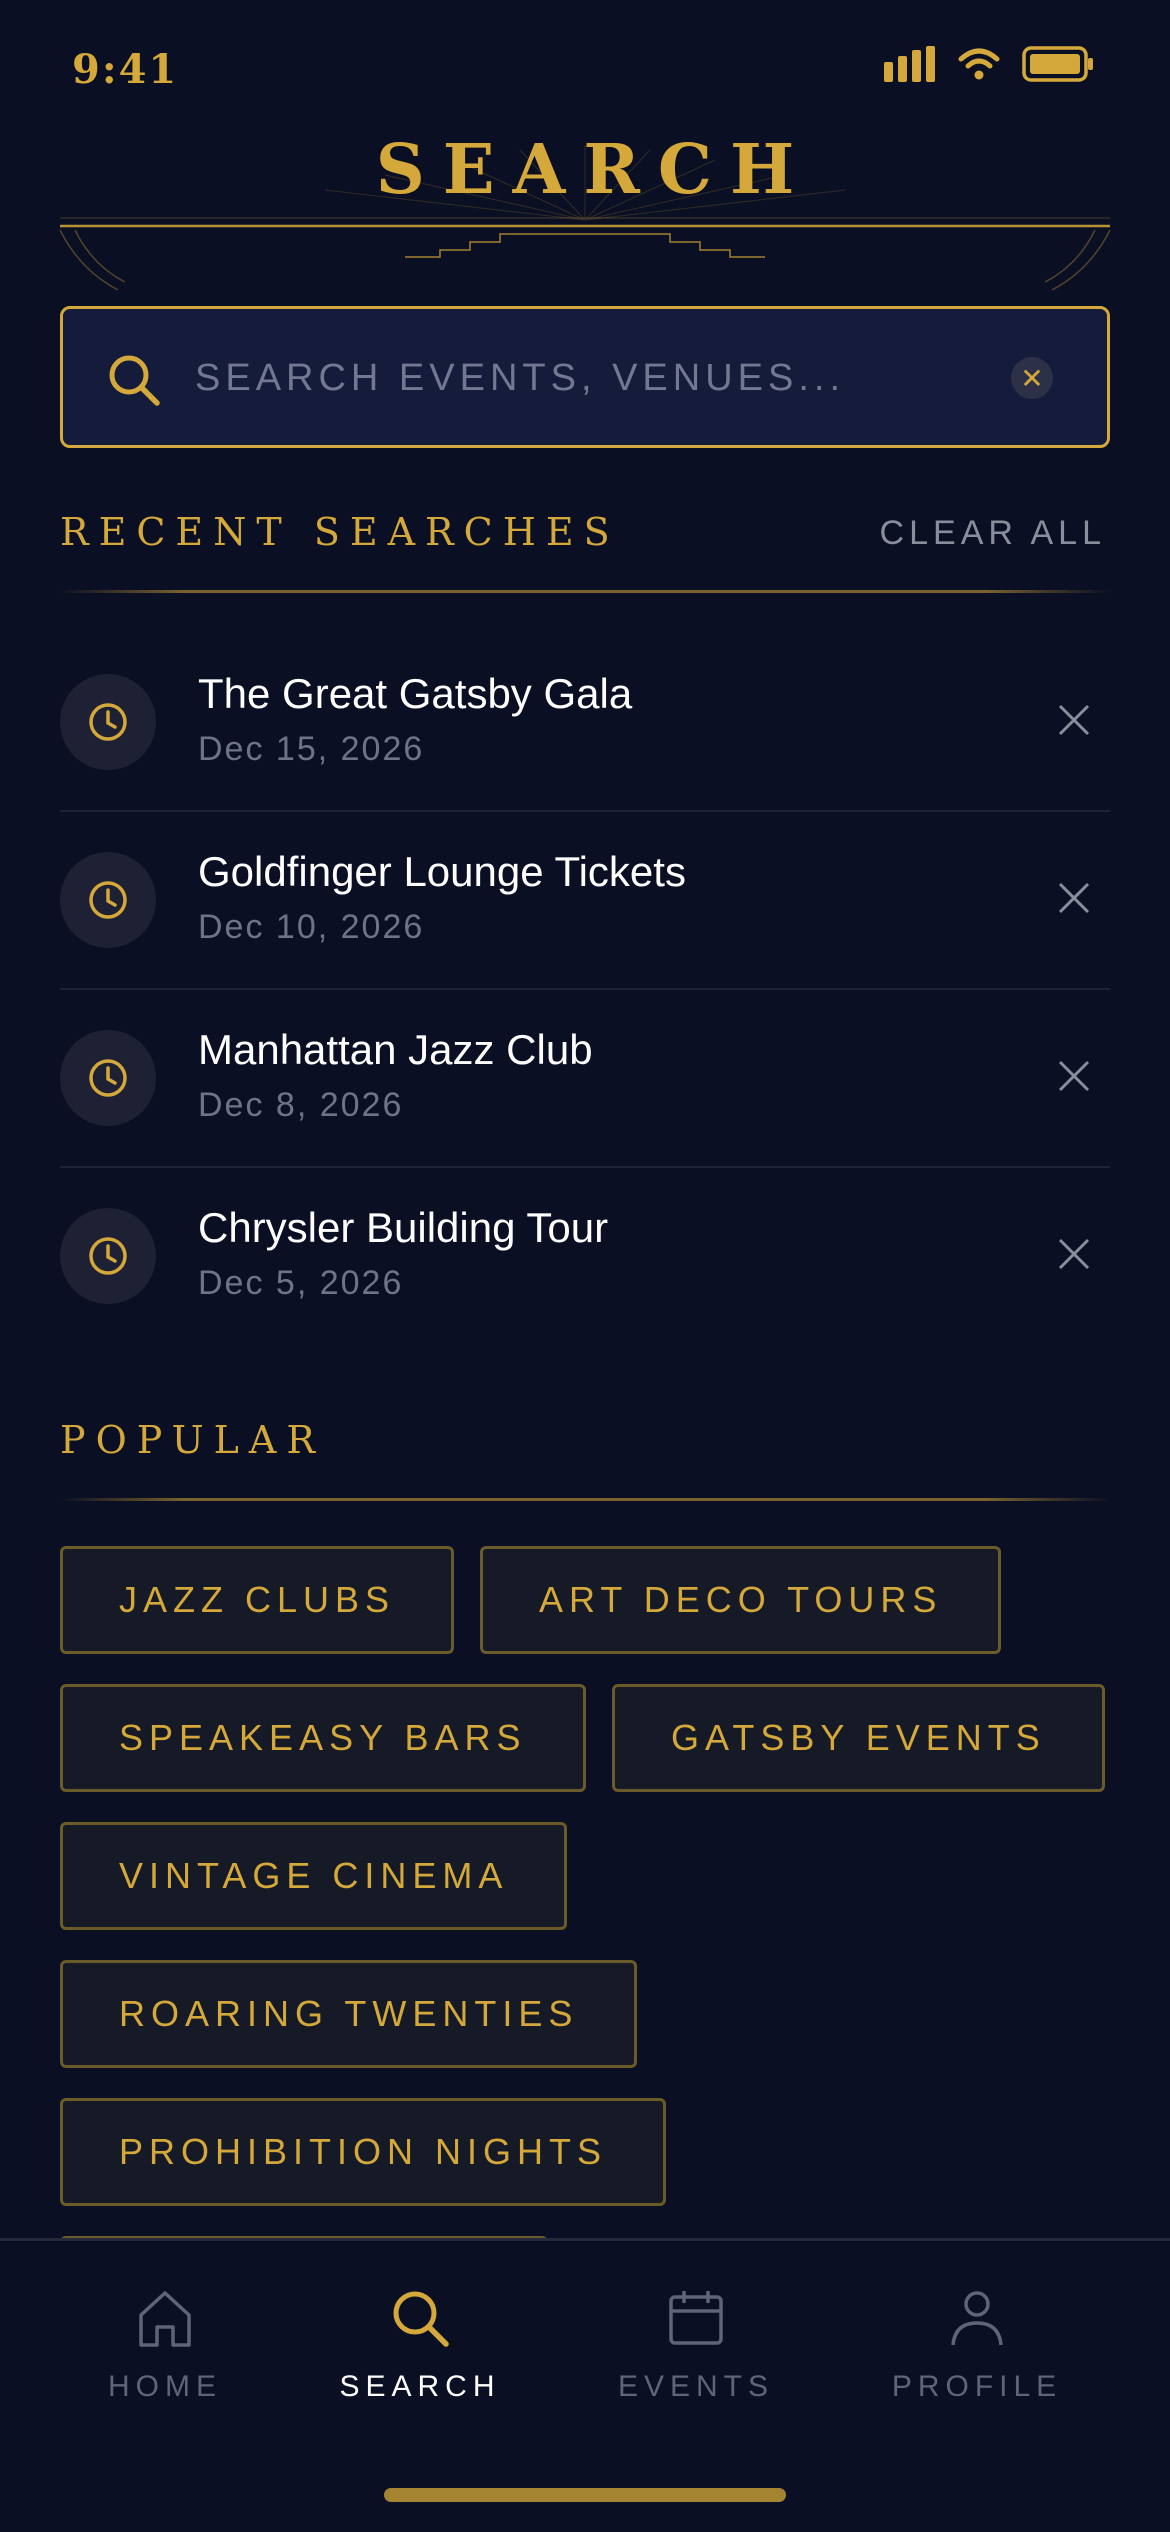  What do you see at coordinates (340, 532) in the screenshot?
I see `recent-searches-heading: RECENT SEARCHES` at bounding box center [340, 532].